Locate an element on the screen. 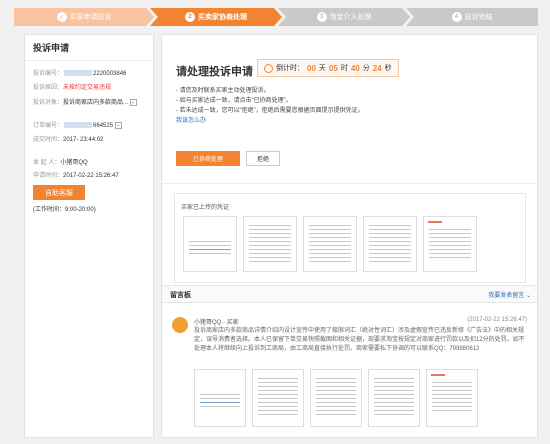  negotiated-button: 已协商处理 is located at coordinates (208, 158).